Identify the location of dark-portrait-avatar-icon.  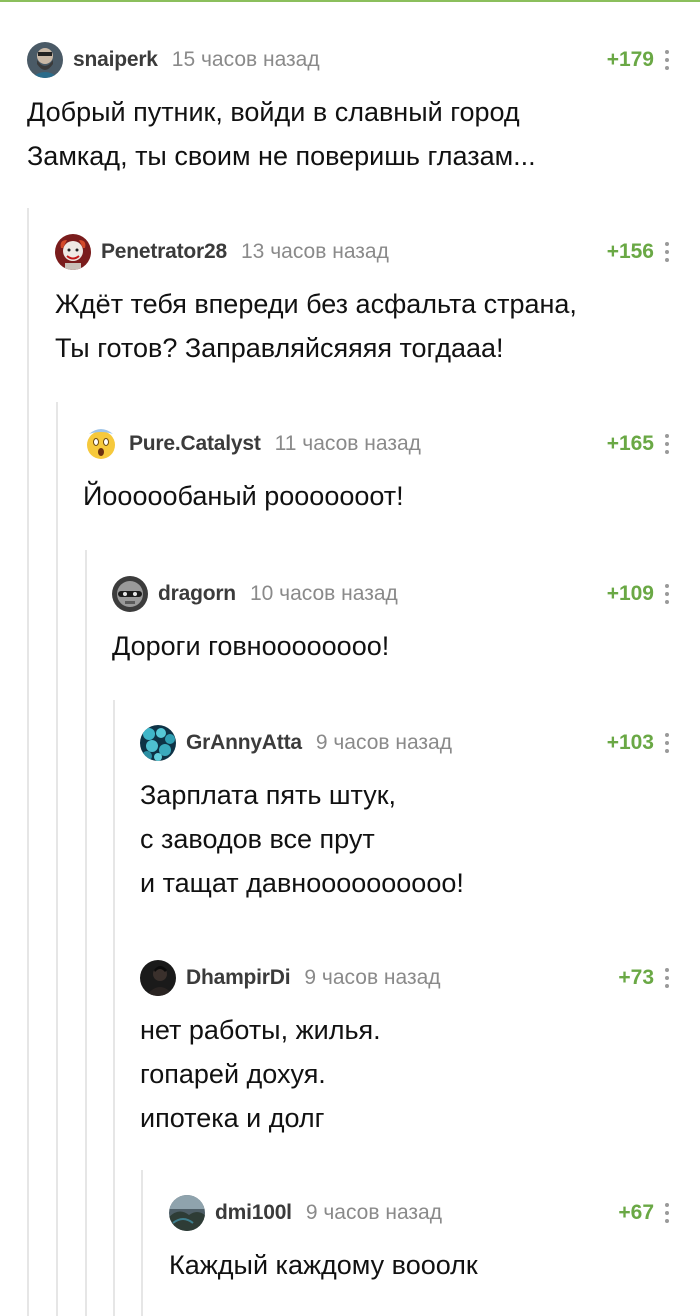
(158, 978).